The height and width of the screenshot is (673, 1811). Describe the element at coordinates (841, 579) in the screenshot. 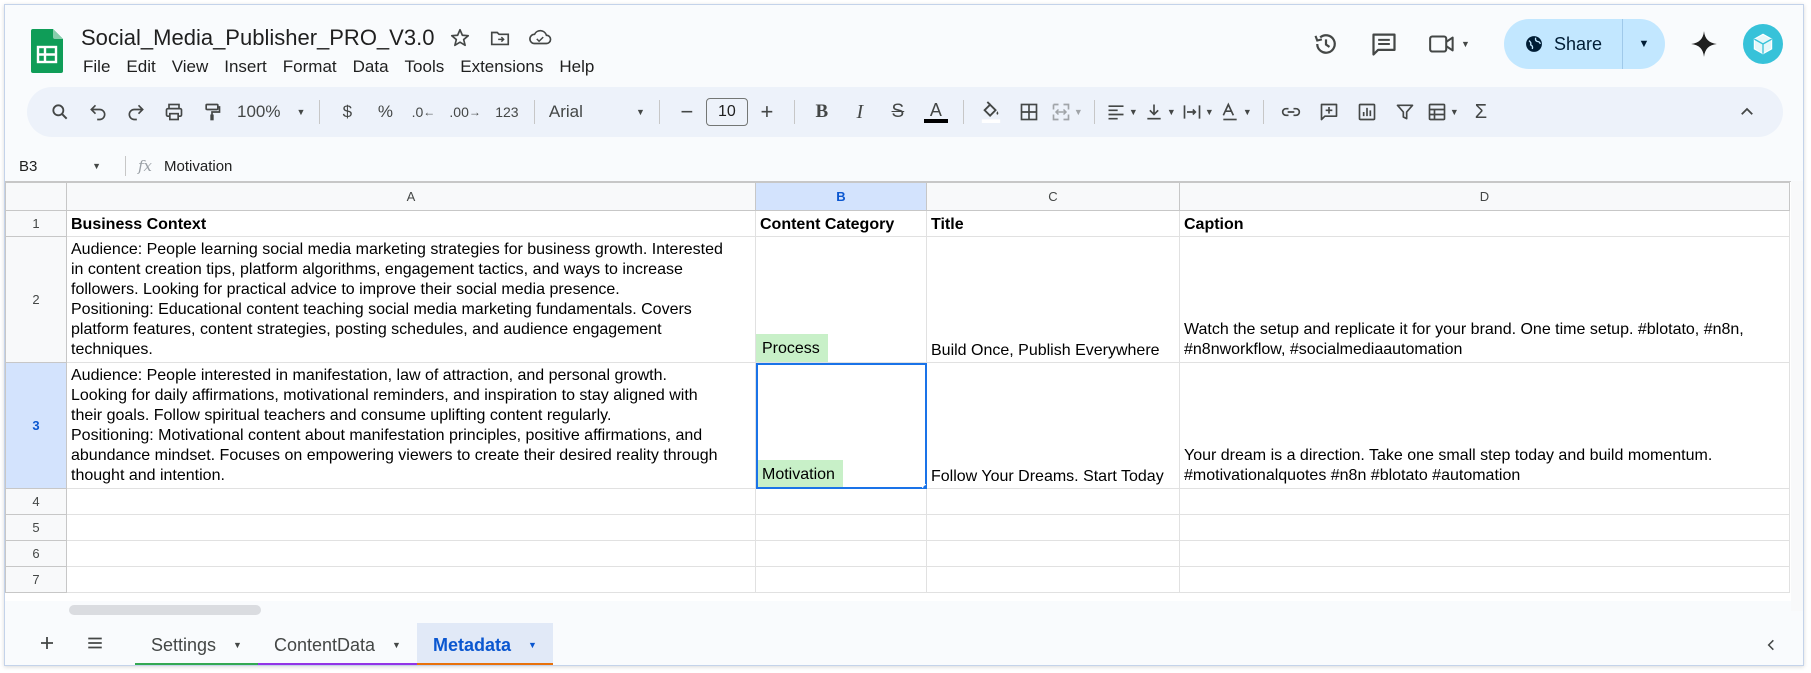

I see `cell-b7` at that location.